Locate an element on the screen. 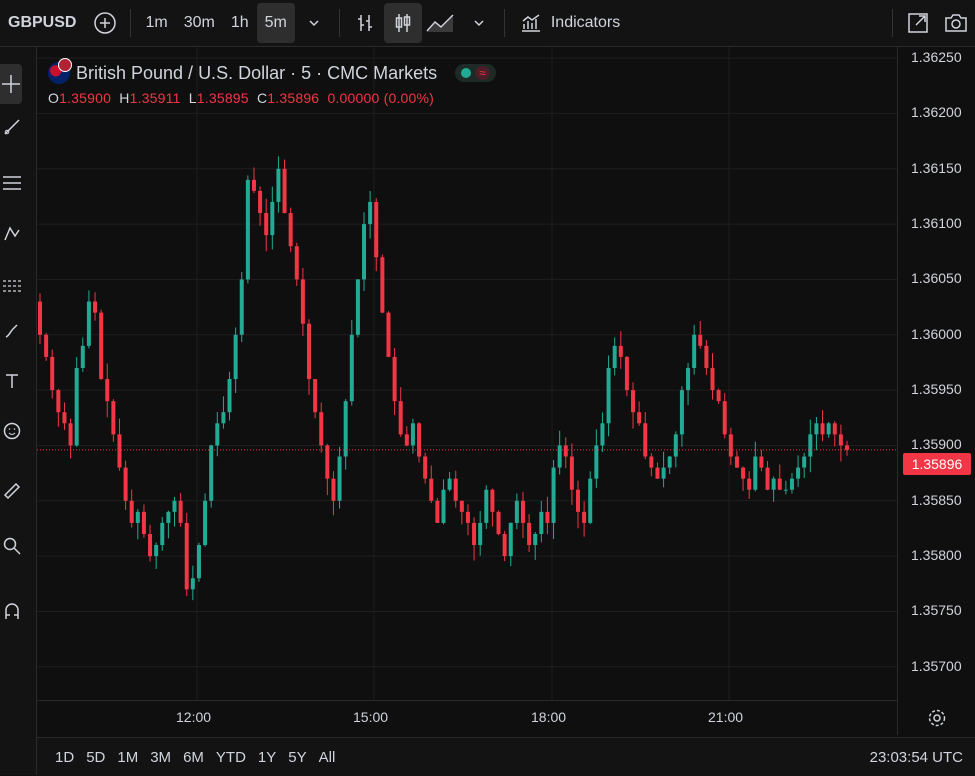 This screenshot has height=776, width=975. price-tick-label: 1.36200 is located at coordinates (936, 112).